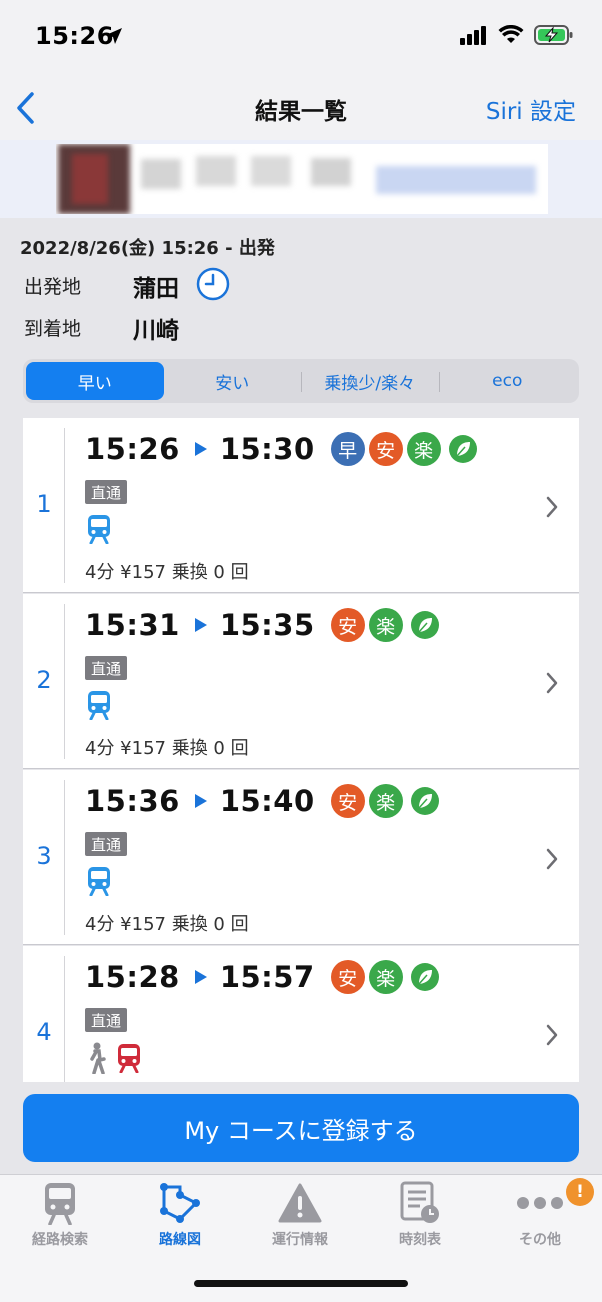 This screenshot has width=602, height=1302. Describe the element at coordinates (580, 1192) in the screenshot. I see `notification-badge: !` at that location.